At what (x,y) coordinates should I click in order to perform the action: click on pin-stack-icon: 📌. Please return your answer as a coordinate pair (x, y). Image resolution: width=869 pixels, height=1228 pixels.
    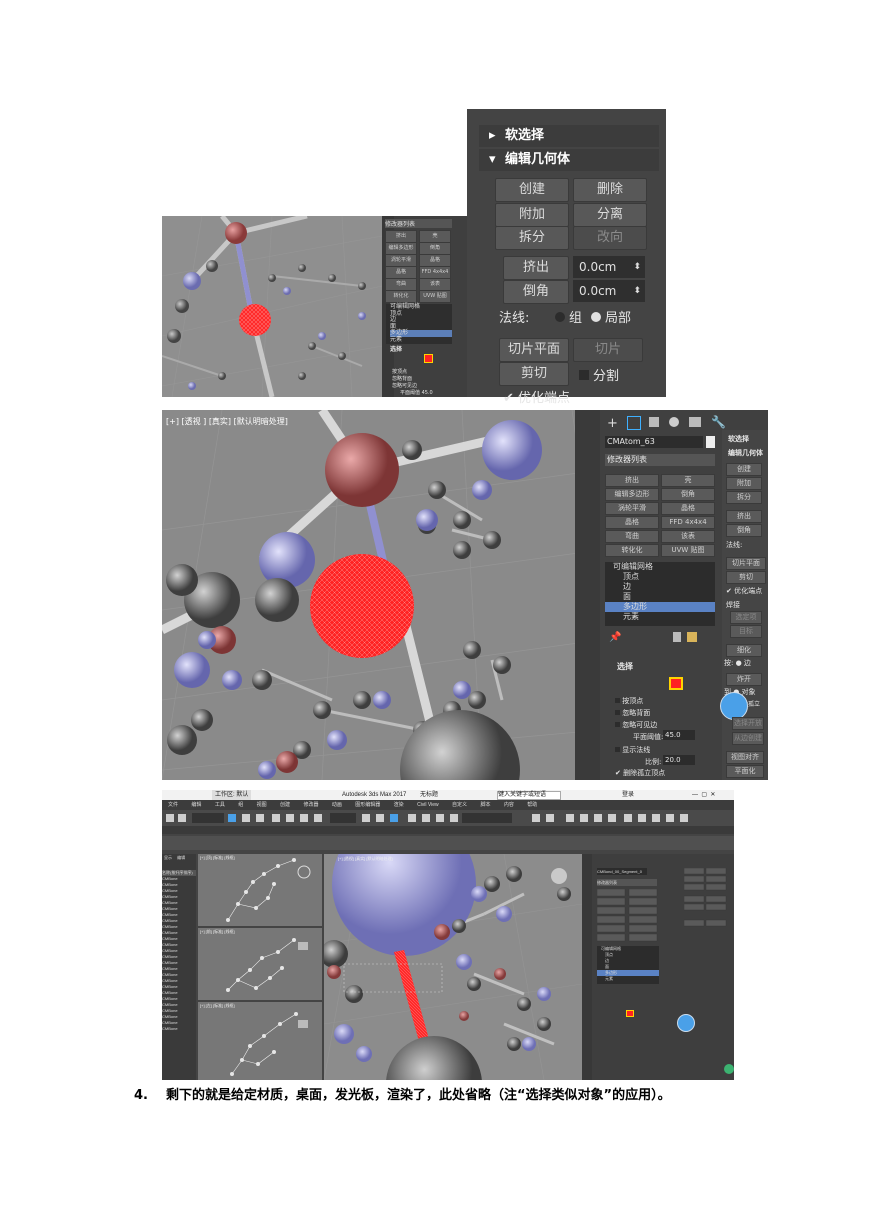
    Looking at the image, I should click on (615, 637).